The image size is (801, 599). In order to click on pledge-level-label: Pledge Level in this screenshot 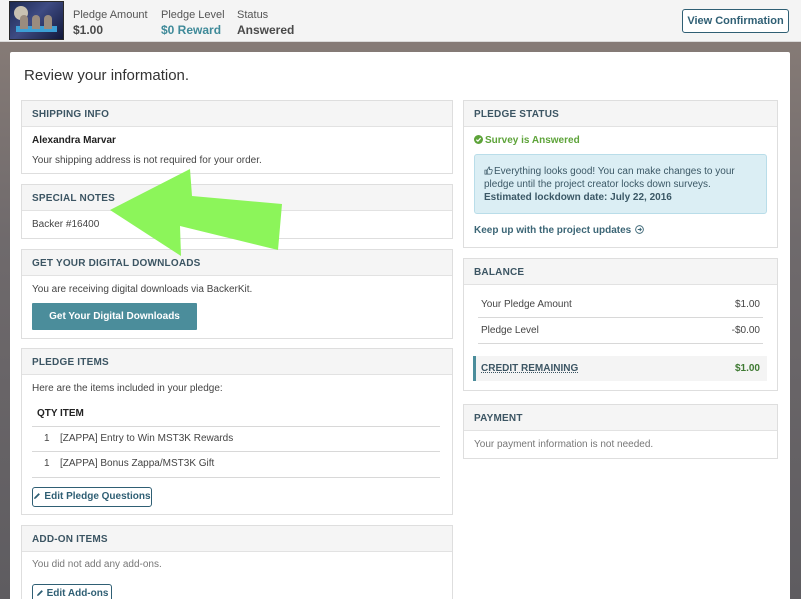, I will do `click(193, 15)`.